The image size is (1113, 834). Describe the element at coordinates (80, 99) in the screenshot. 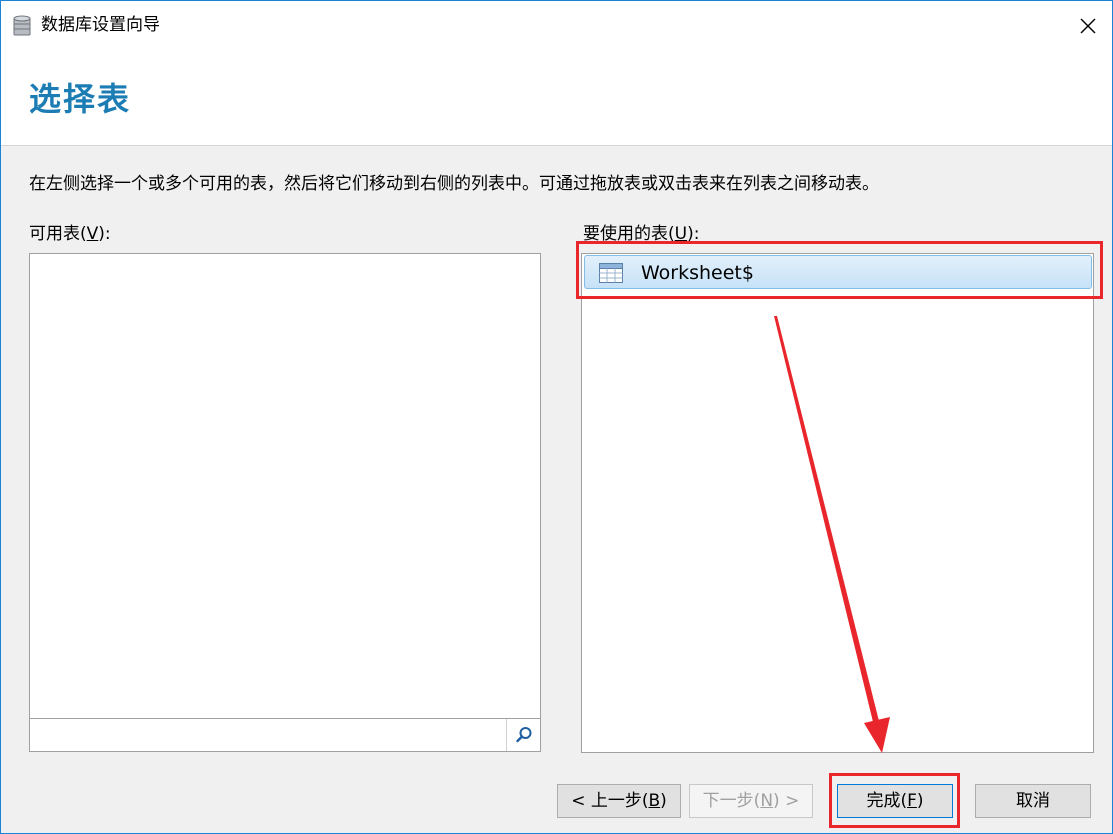

I see `page-title: 选择表` at that location.